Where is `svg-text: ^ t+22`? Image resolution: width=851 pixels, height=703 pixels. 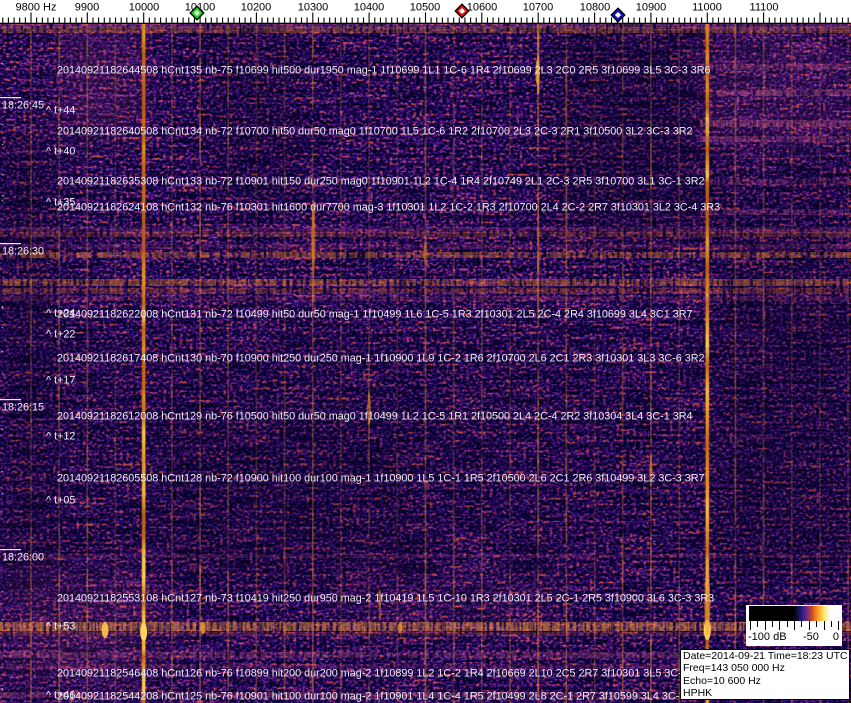 svg-text: ^ t+22 is located at coordinates (60, 335).